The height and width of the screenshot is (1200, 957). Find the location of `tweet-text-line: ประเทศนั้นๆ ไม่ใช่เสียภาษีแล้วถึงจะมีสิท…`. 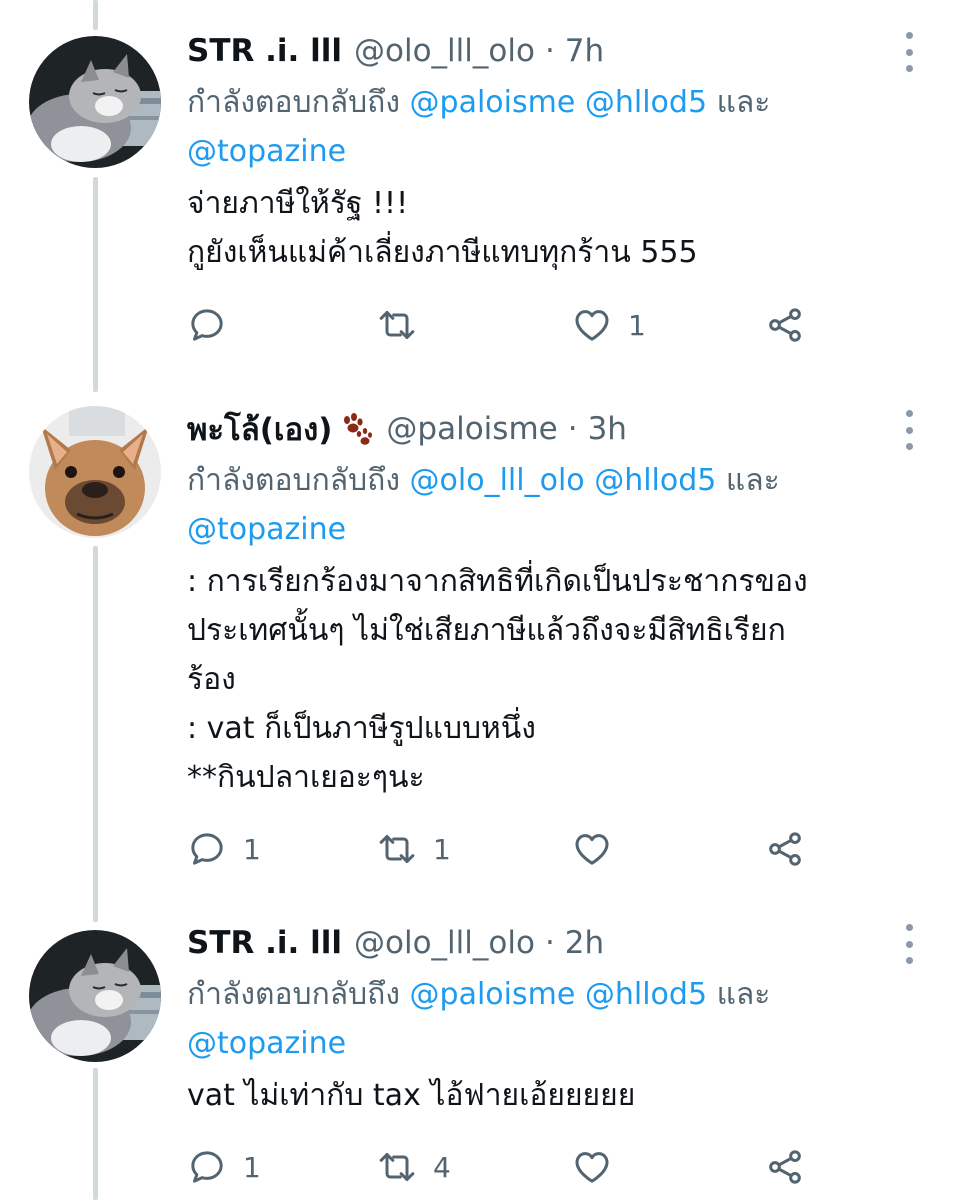

tweet-text-line: ประเทศนั้นๆ ไม่ใช่เสียภาษีแล้วถึงจะมีสิท… is located at coordinates (486, 630).